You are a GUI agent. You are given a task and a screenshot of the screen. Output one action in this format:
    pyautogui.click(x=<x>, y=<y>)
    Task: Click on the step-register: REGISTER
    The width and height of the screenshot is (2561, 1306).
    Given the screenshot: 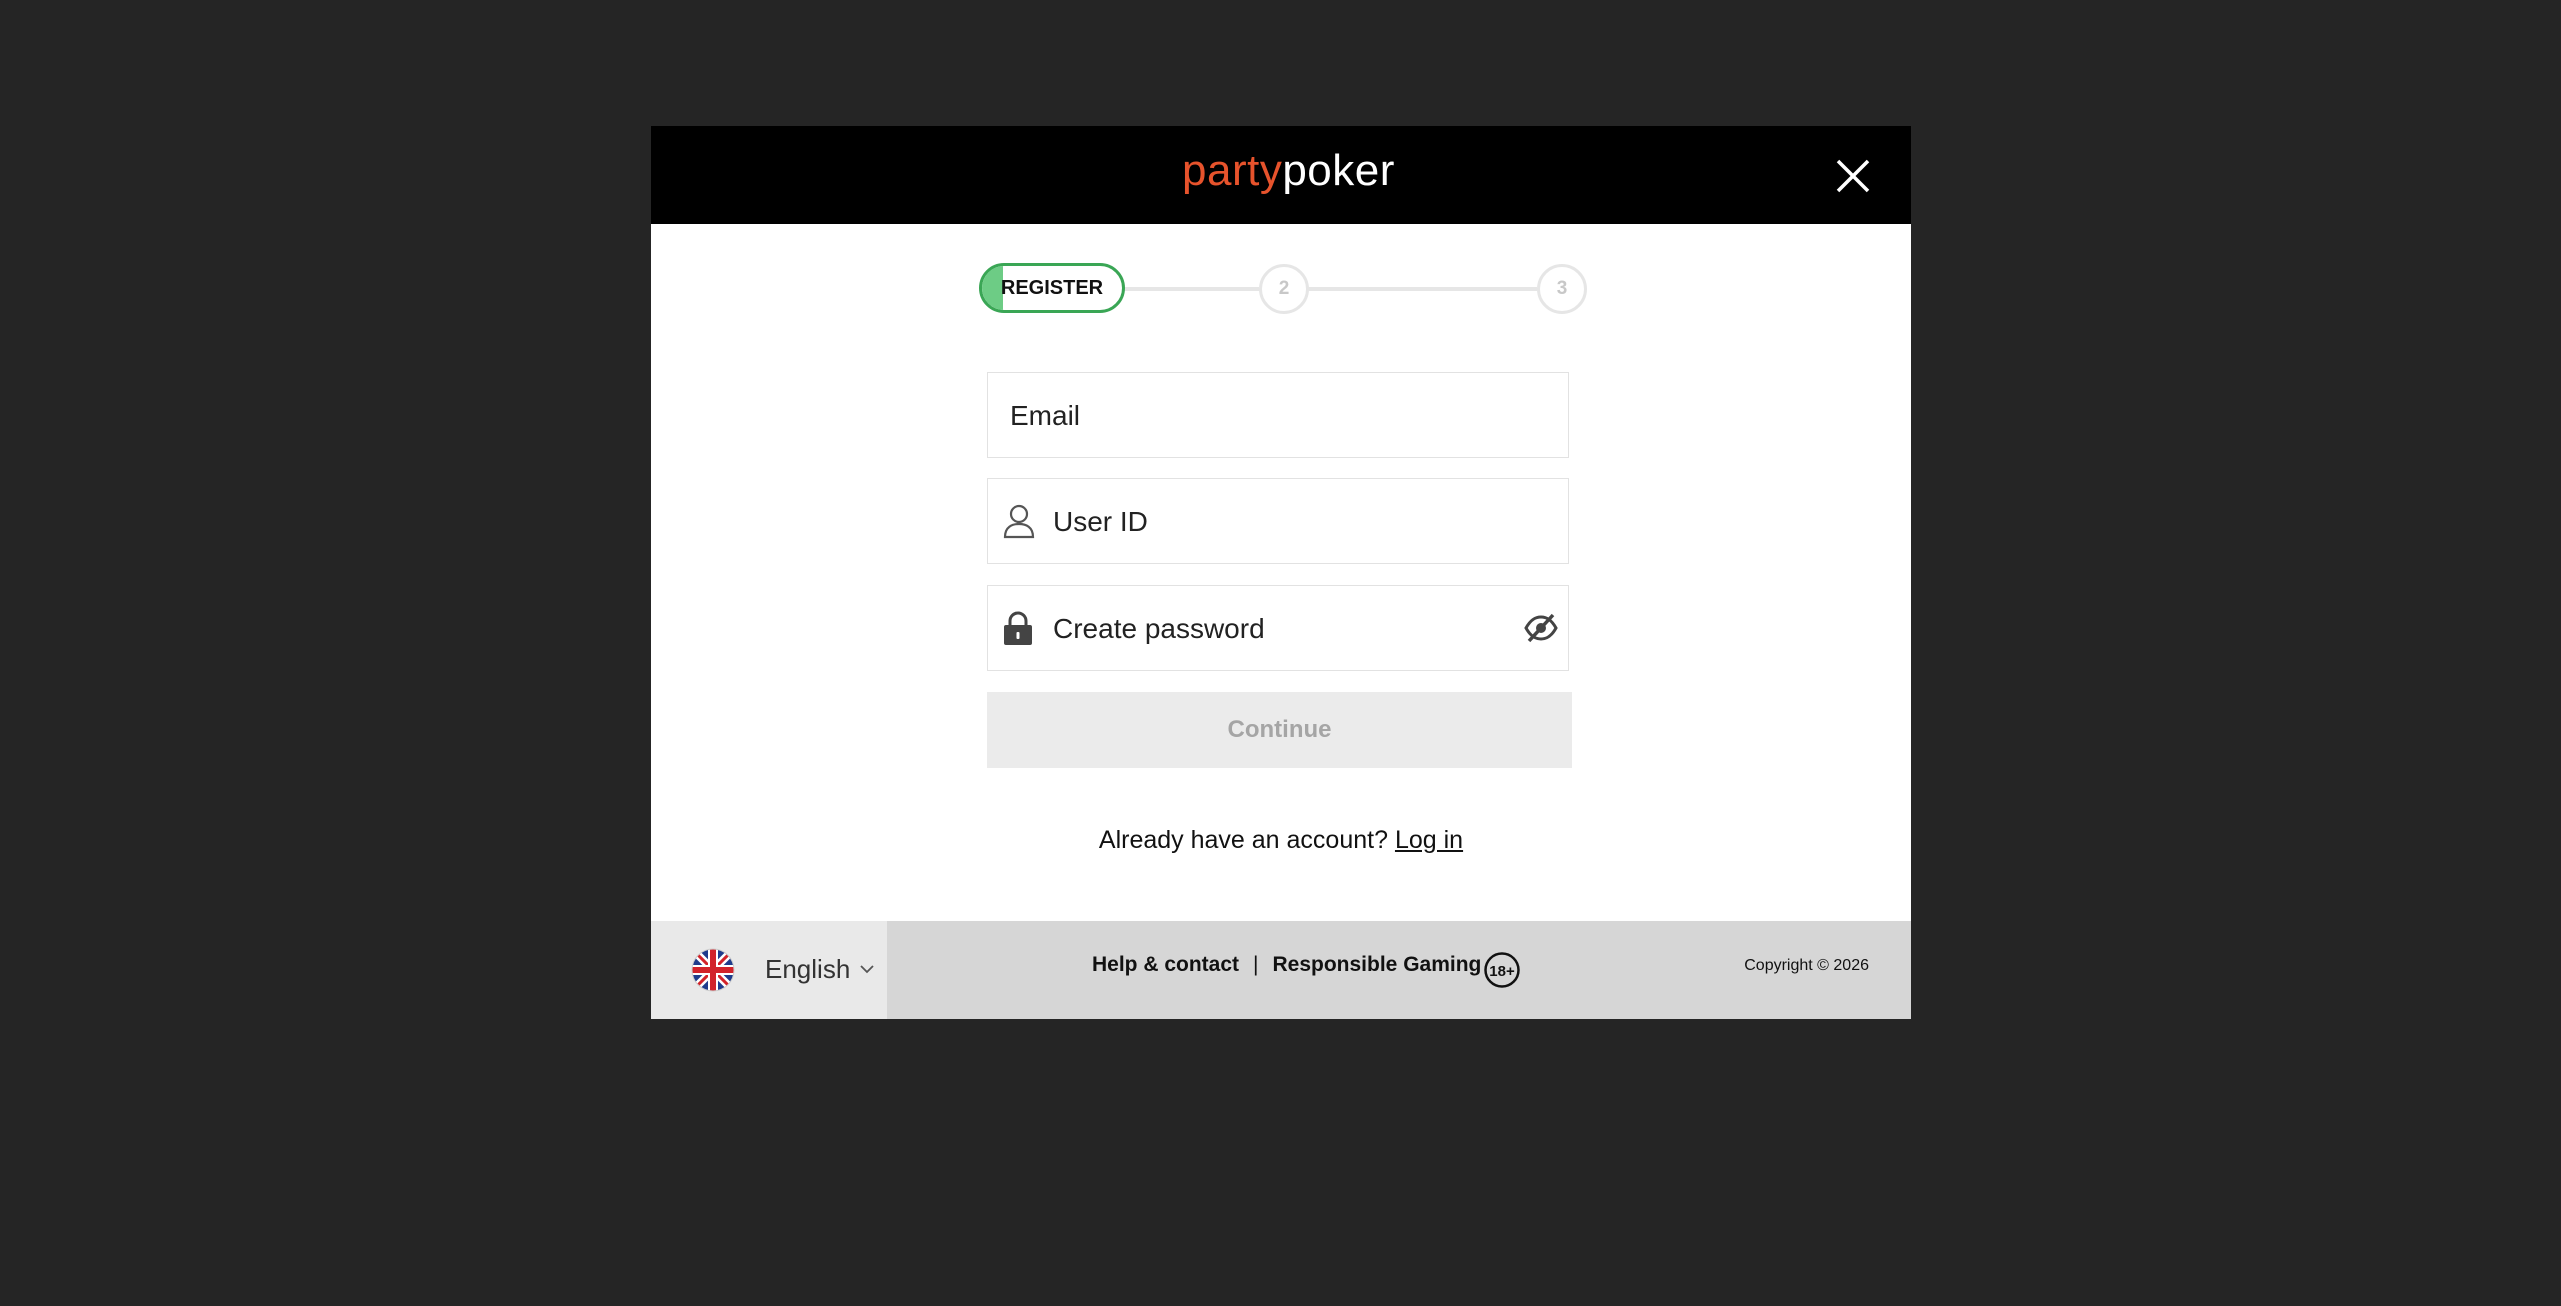 What is the action you would take?
    pyautogui.click(x=1052, y=288)
    